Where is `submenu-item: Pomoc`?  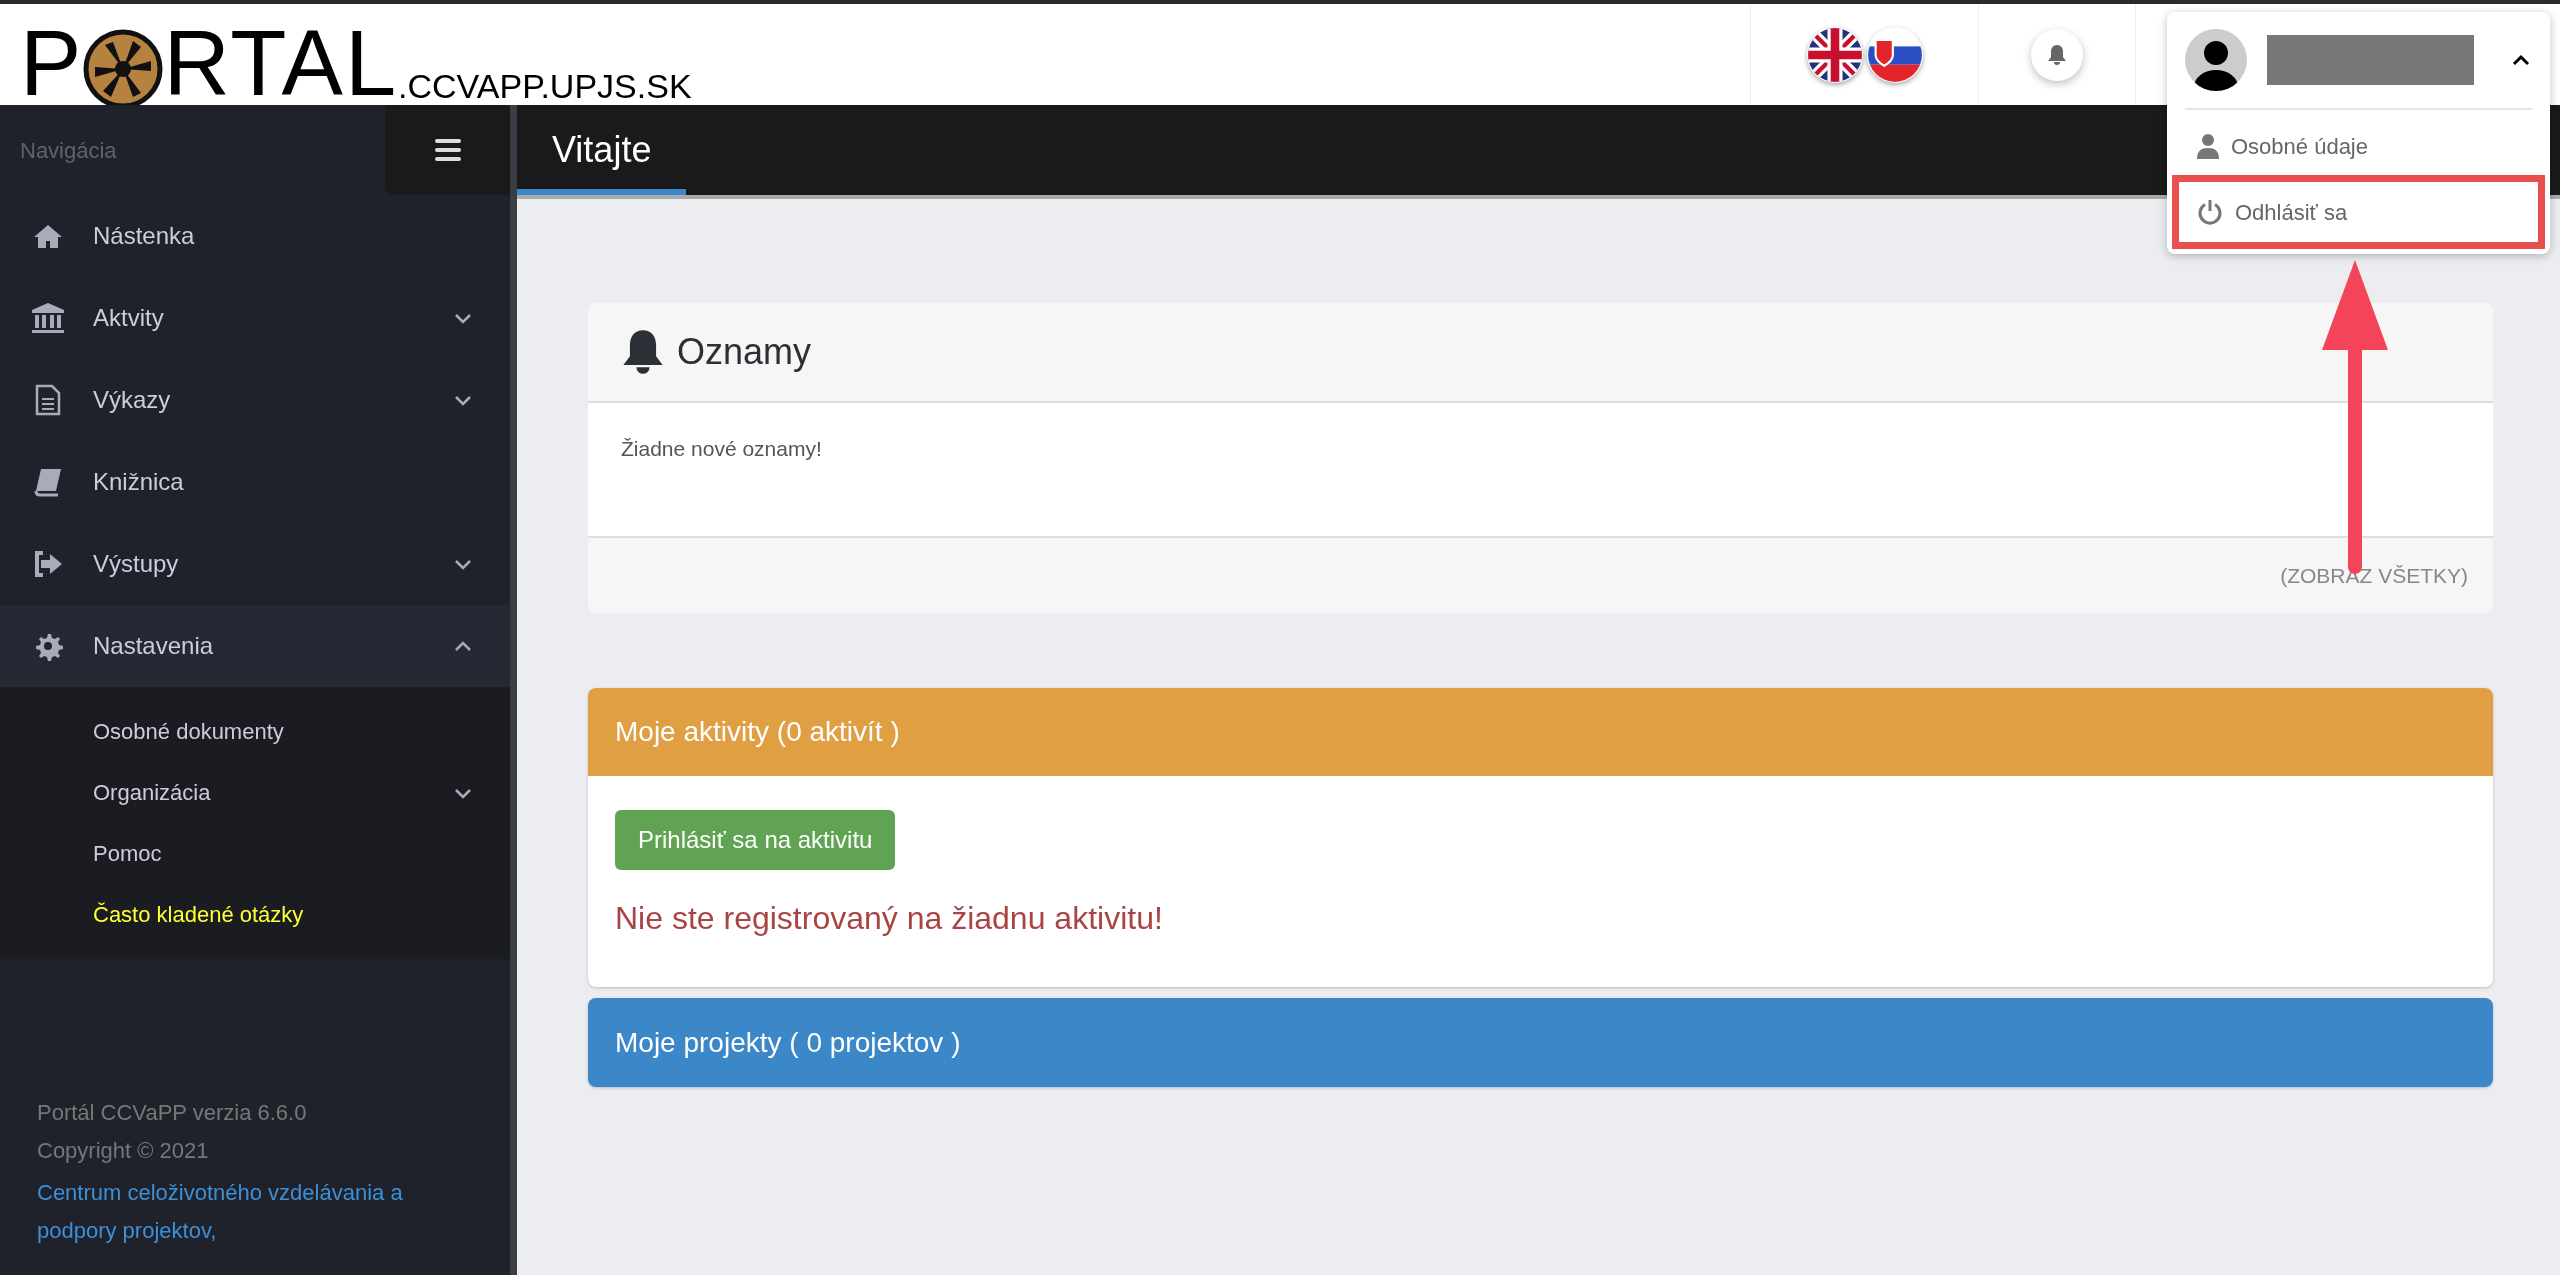
submenu-item: Pomoc is located at coordinates (255, 853).